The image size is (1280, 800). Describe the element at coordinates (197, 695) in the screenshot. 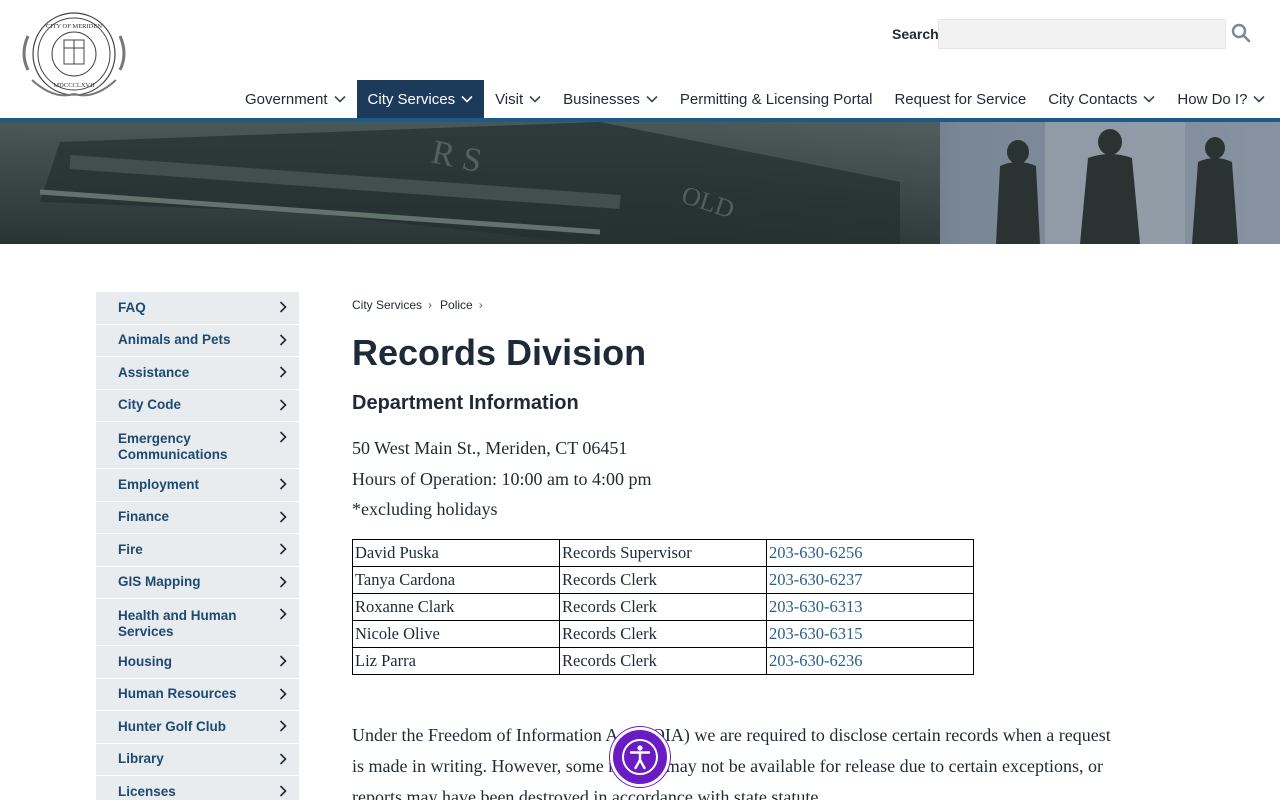

I see `sidebar-item-human-resources: Human Resources` at that location.